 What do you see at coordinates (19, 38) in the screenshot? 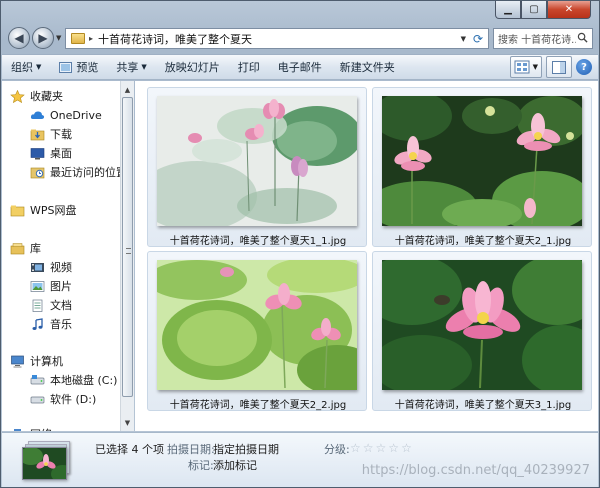
I see `back-button: ◀` at bounding box center [19, 38].